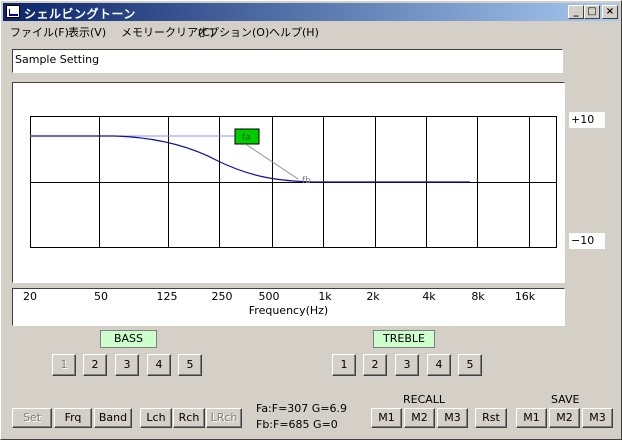  What do you see at coordinates (470, 365) in the screenshot?
I see `treble-preset-5-button: 5` at bounding box center [470, 365].